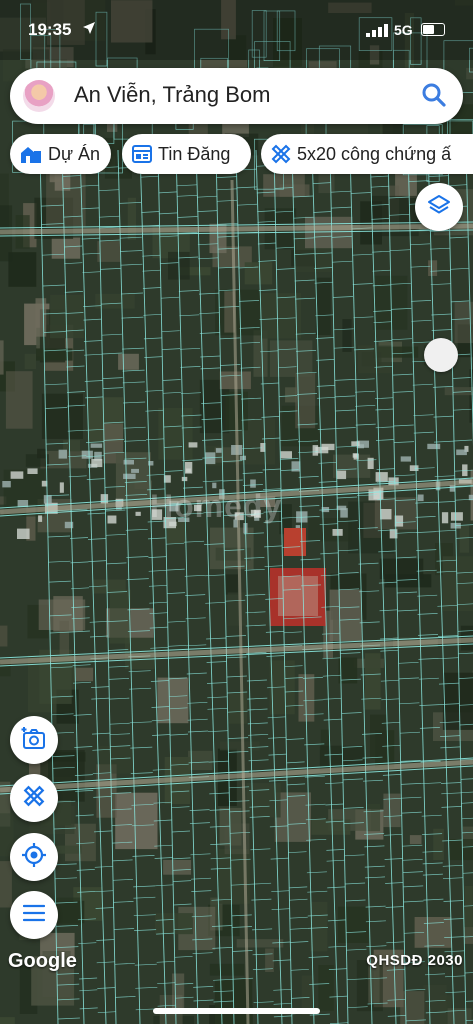 This screenshot has width=473, height=1024. I want to click on watermark: Homedy, so click(216, 506).